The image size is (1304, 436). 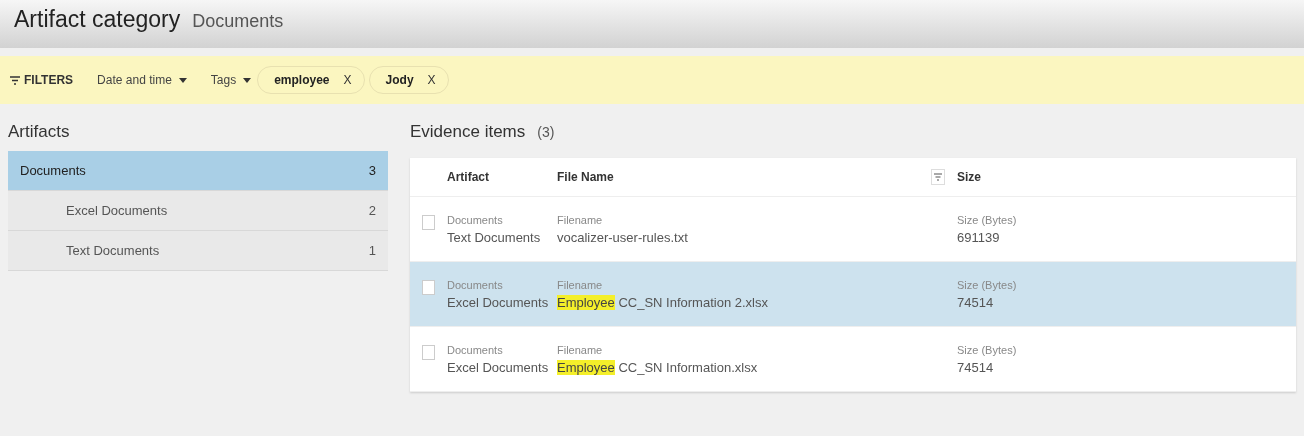 What do you see at coordinates (468, 177) in the screenshot?
I see `column-header: Artifact` at bounding box center [468, 177].